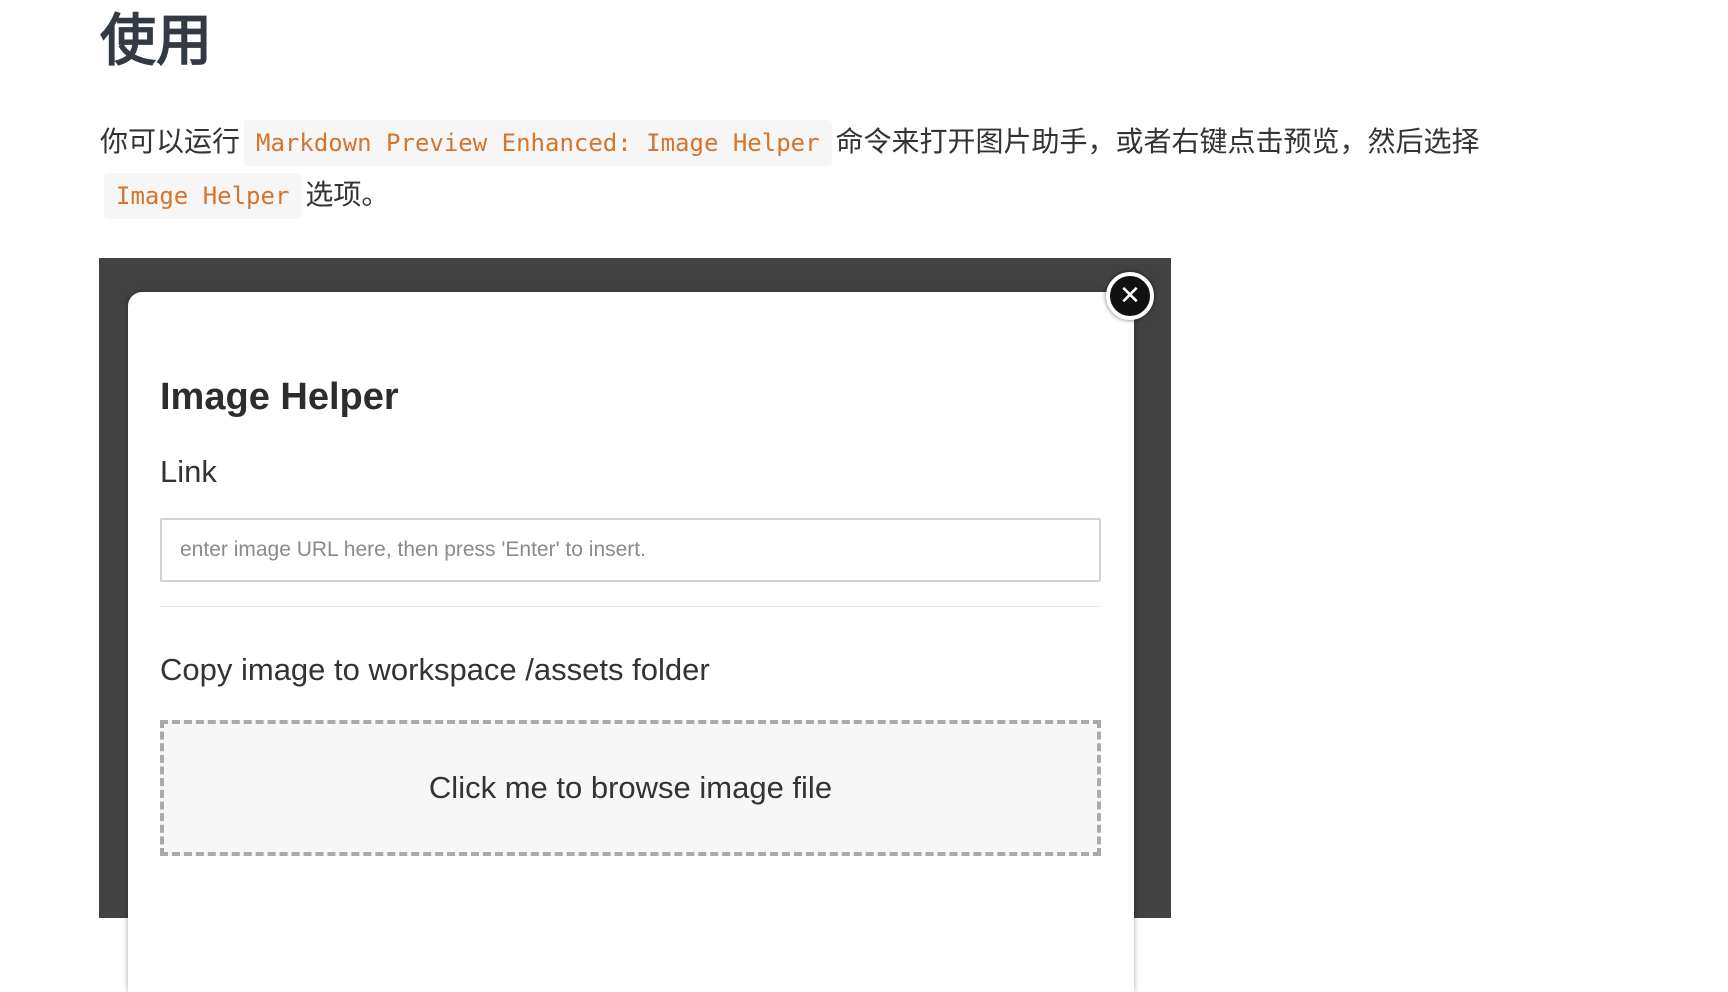  What do you see at coordinates (170, 141) in the screenshot?
I see `paragraph-text-prefix: 你可以运行` at bounding box center [170, 141].